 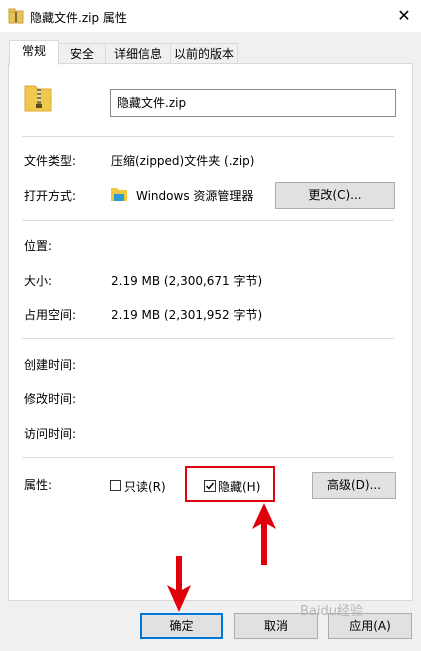 What do you see at coordinates (50, 161) in the screenshot?
I see `file-type-label: 文件类型:` at bounding box center [50, 161].